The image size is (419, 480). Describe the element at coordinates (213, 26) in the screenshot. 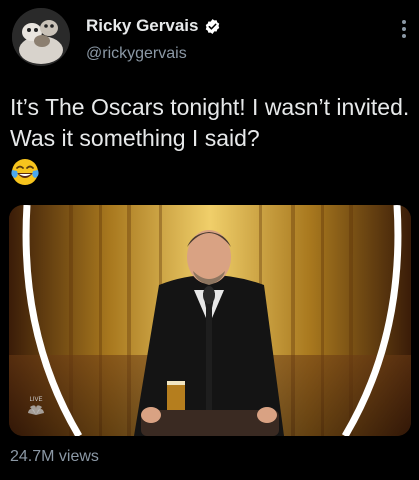

I see `verified-badge-icon` at that location.